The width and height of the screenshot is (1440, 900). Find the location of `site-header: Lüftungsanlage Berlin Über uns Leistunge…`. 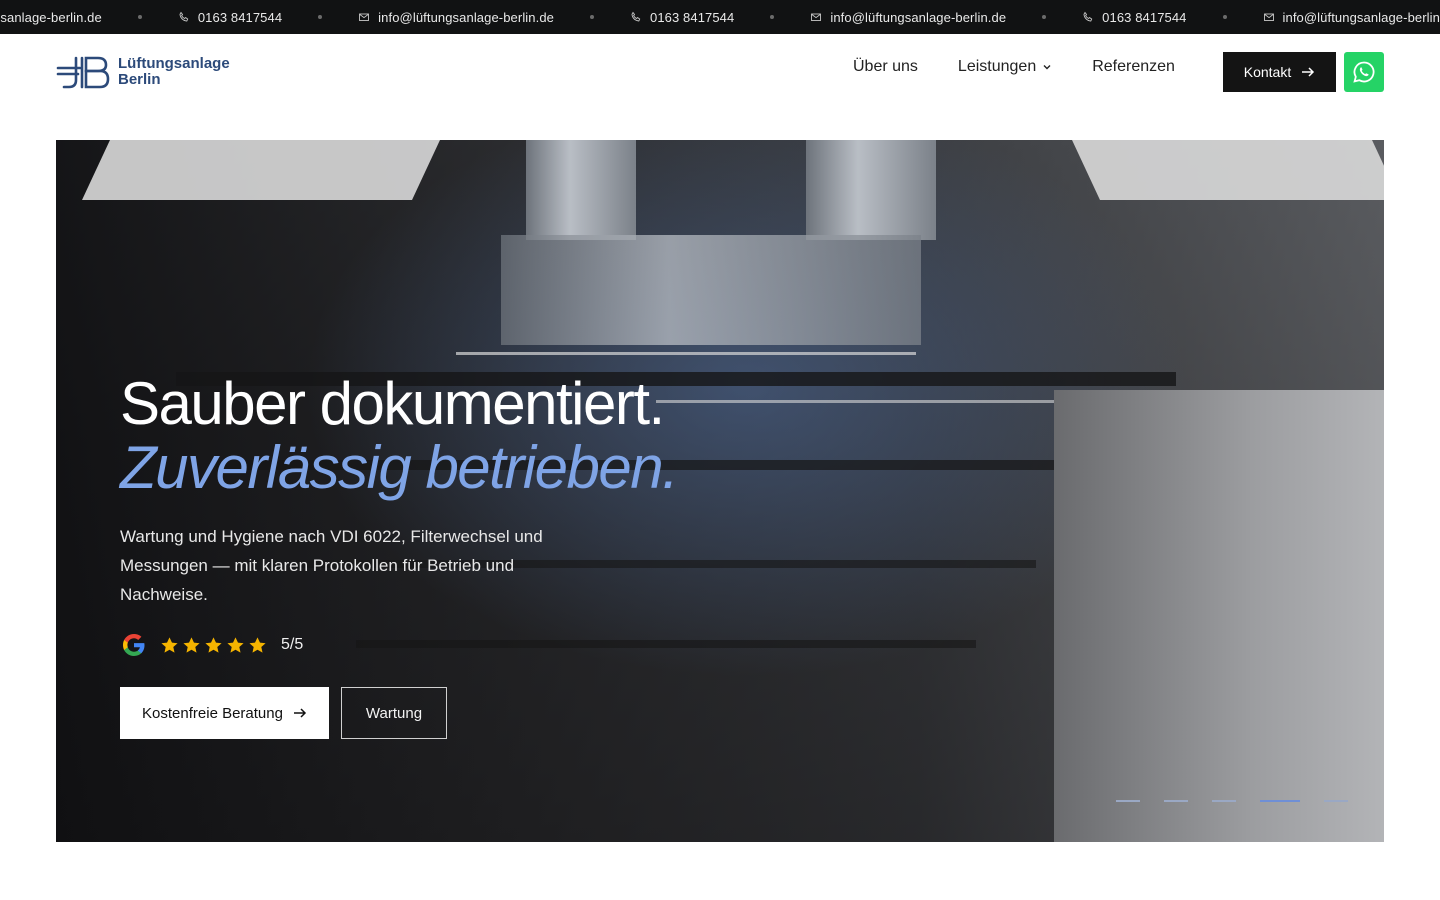

site-header: Lüftungsanlage Berlin Über uns Leistunge… is located at coordinates (720, 72).